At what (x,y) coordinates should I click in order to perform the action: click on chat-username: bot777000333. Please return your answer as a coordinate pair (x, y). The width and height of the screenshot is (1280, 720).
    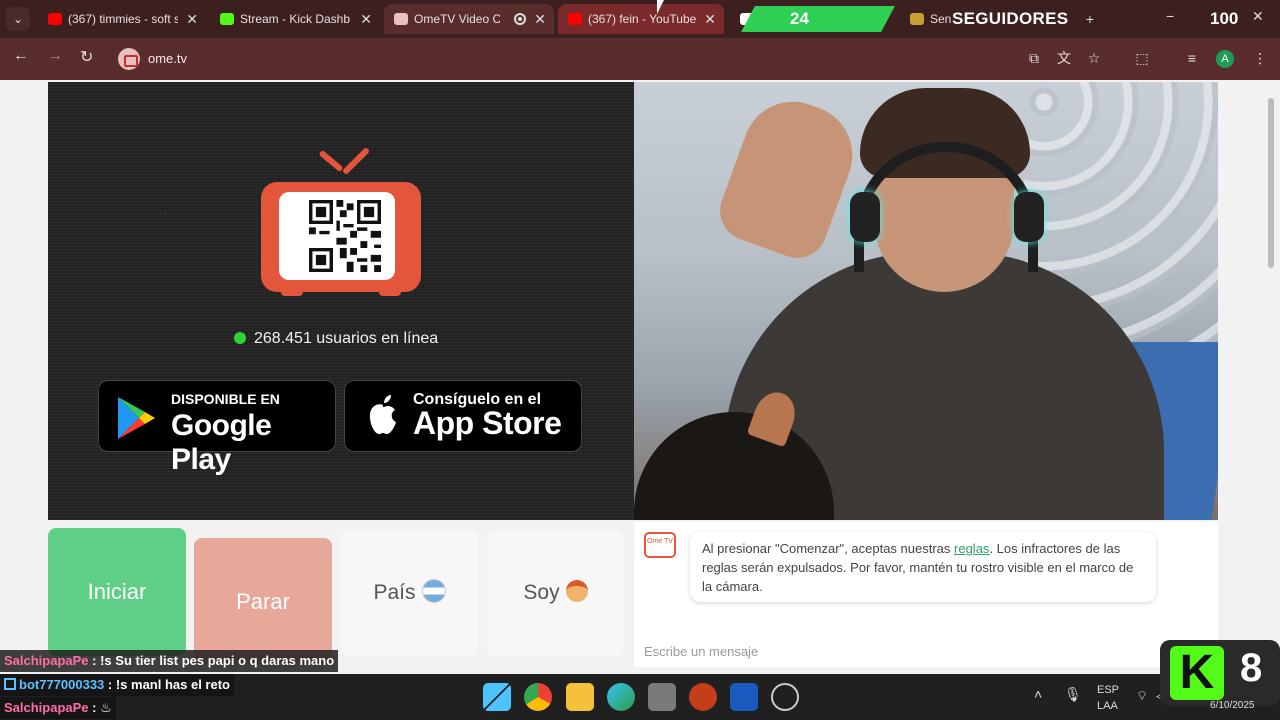
    Looking at the image, I should click on (62, 684).